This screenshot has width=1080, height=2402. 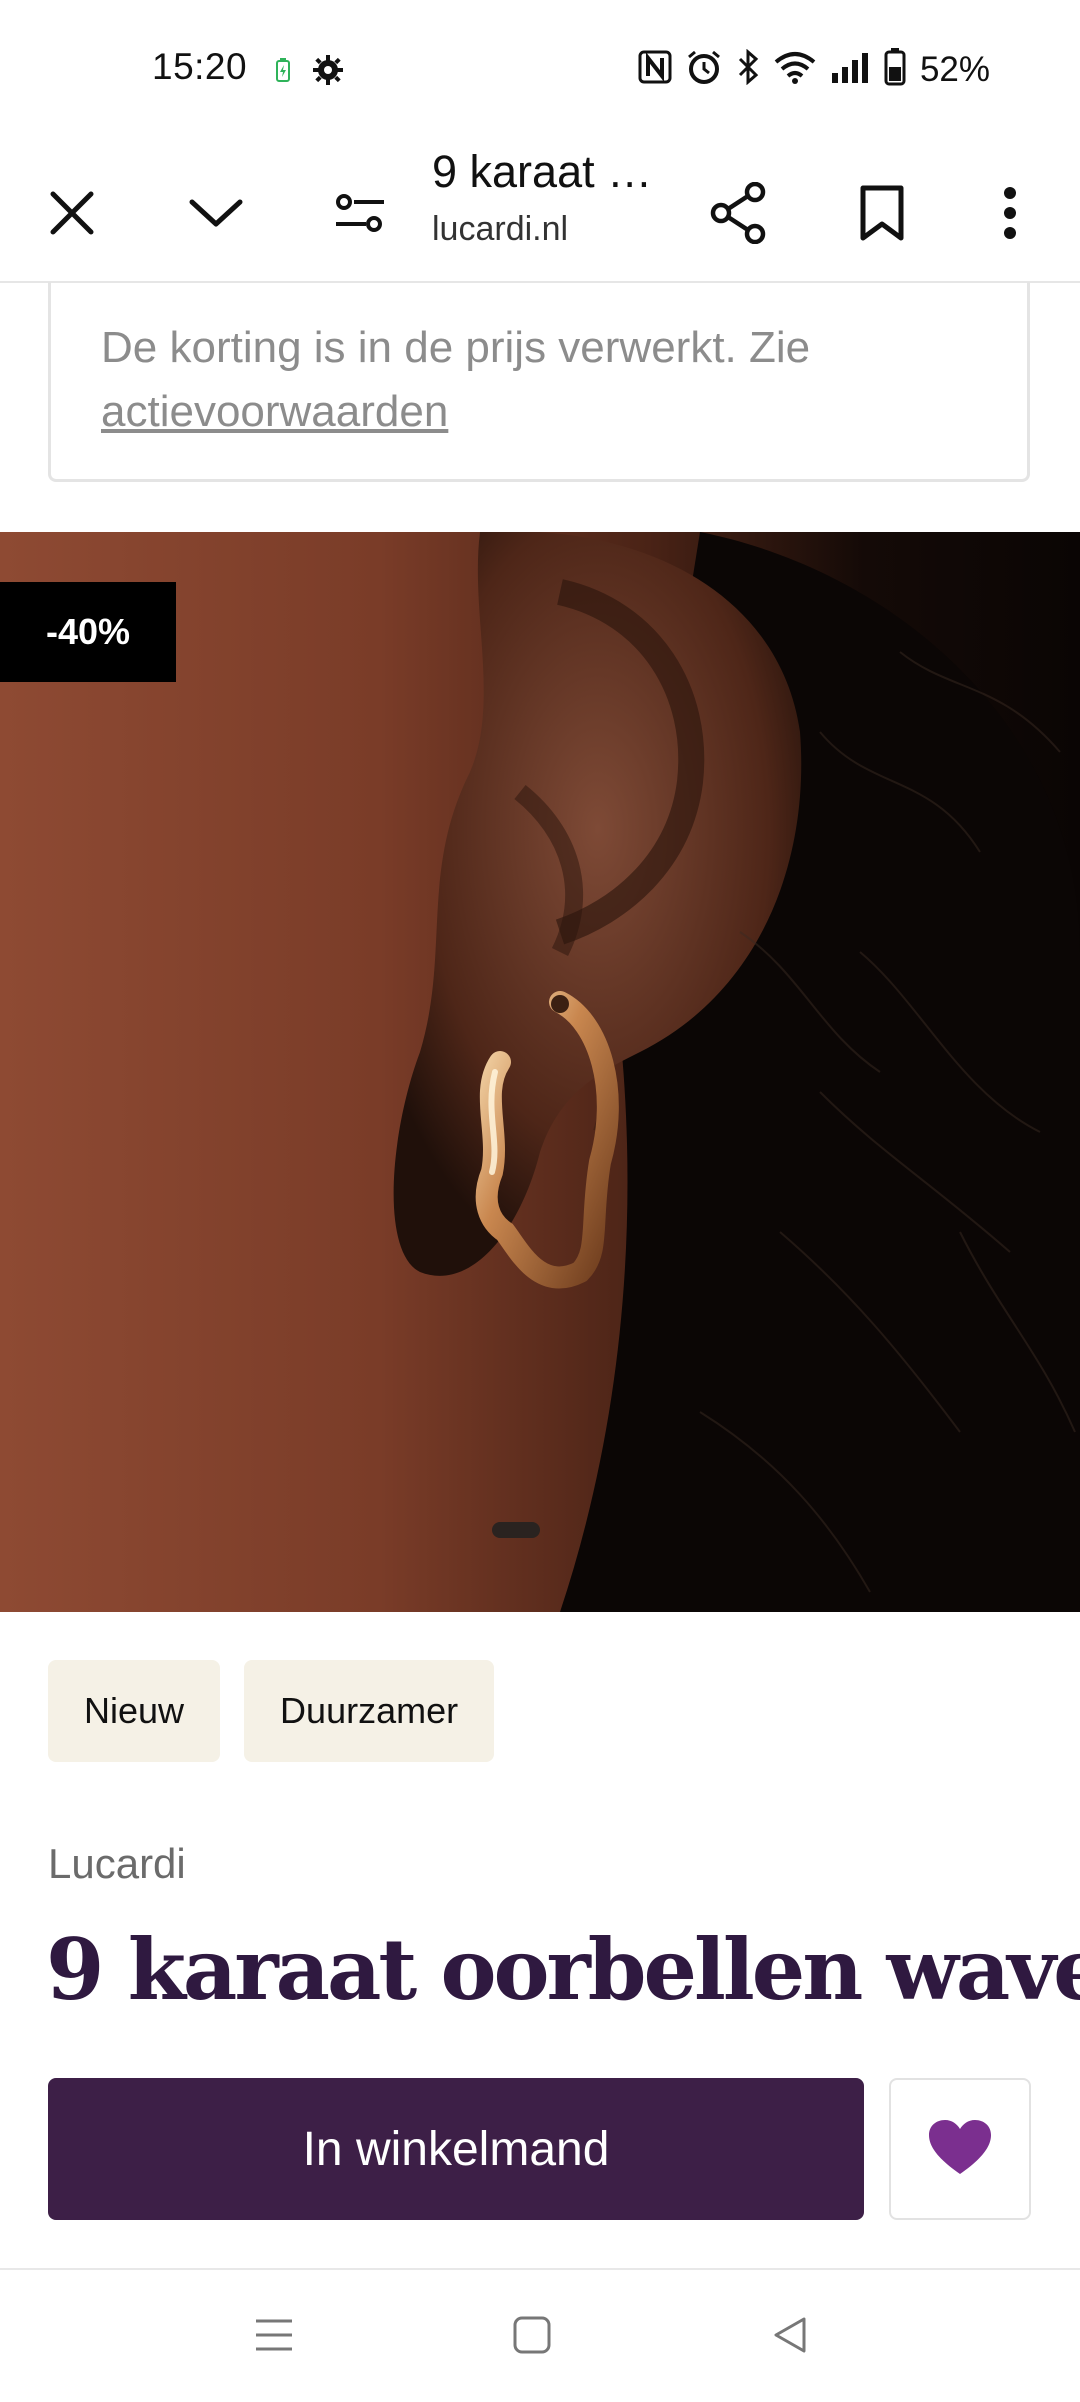 I want to click on site-settings-icon, so click(x=360, y=215).